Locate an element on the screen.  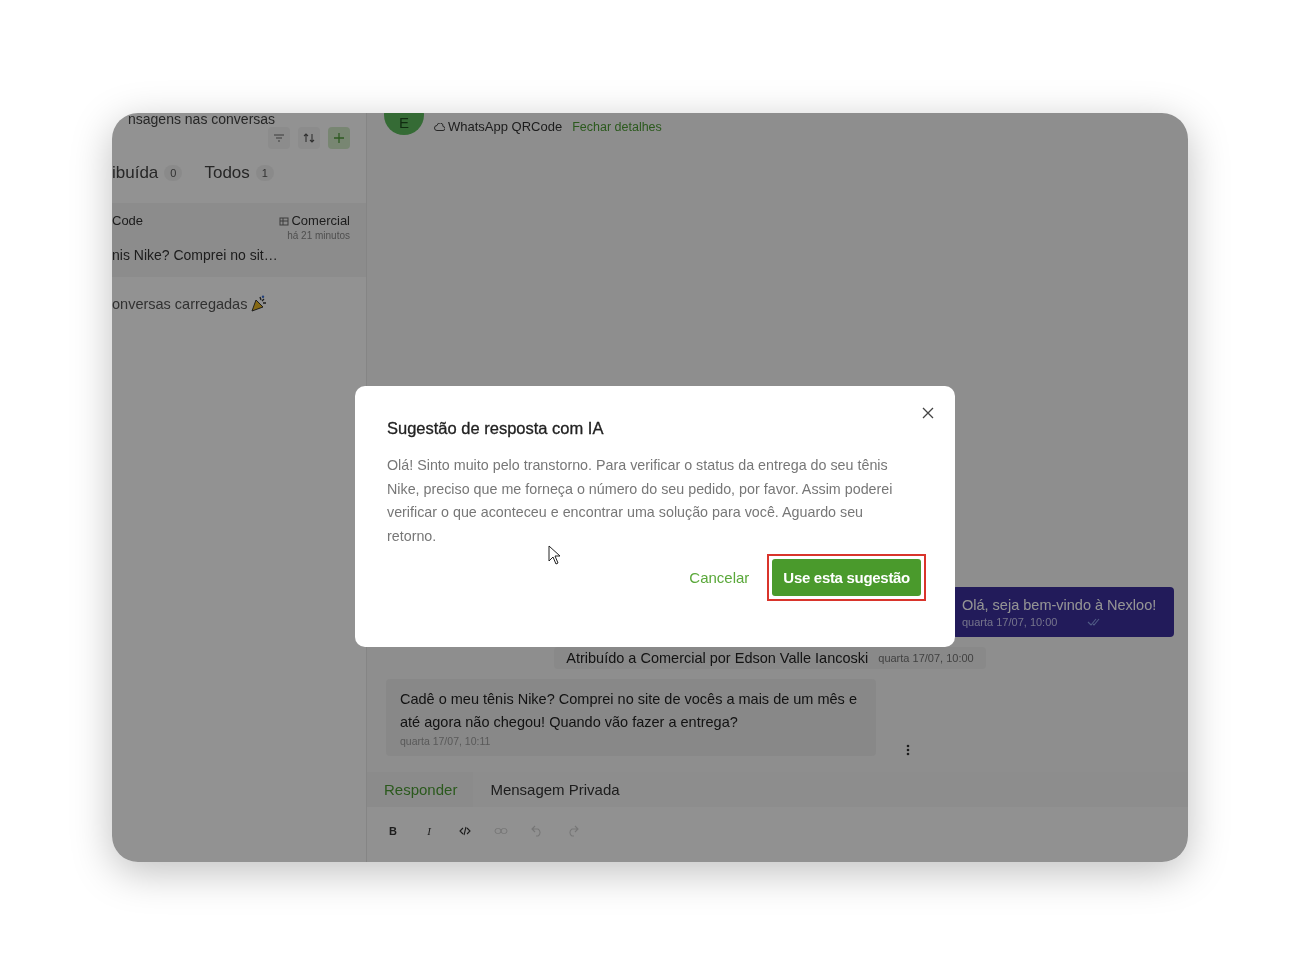
message-text: Olá, seja bem-vindo à Nexloo! is located at coordinates (1059, 605).